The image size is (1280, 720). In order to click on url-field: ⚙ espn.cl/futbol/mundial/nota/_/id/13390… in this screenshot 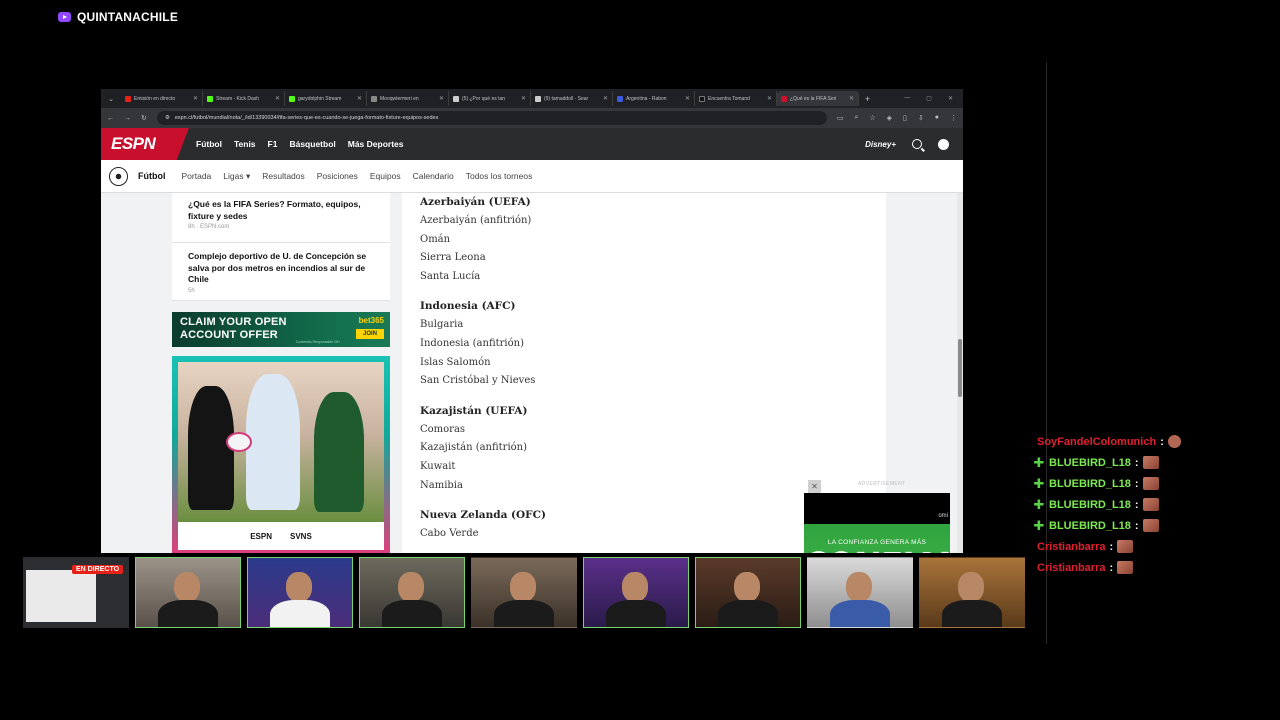, I will do `click(491, 118)`.